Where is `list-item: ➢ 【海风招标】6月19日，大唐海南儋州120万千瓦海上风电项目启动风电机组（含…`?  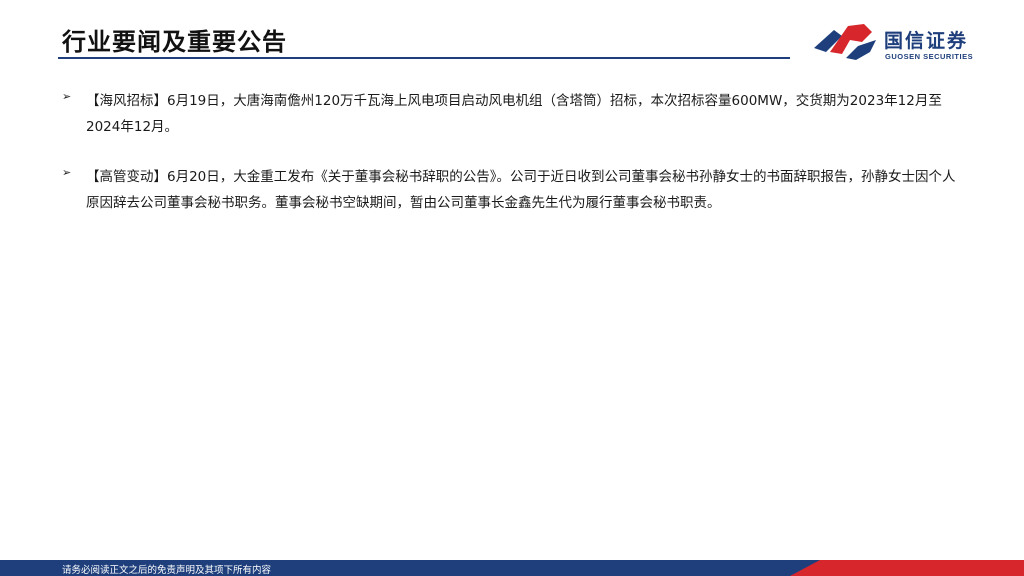
list-item: ➢ 【海风招标】6月19日，大唐海南儋州120万千瓦海上风电项目启动风电机组（含… is located at coordinates (512, 114).